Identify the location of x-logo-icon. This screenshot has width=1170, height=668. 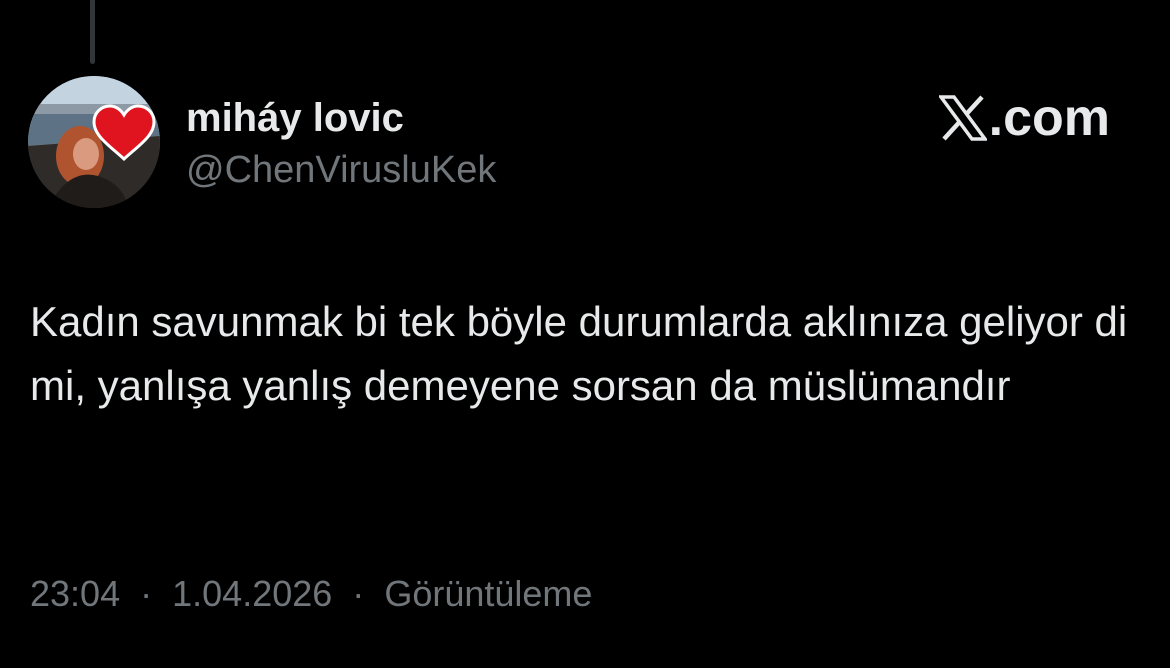
(962, 118).